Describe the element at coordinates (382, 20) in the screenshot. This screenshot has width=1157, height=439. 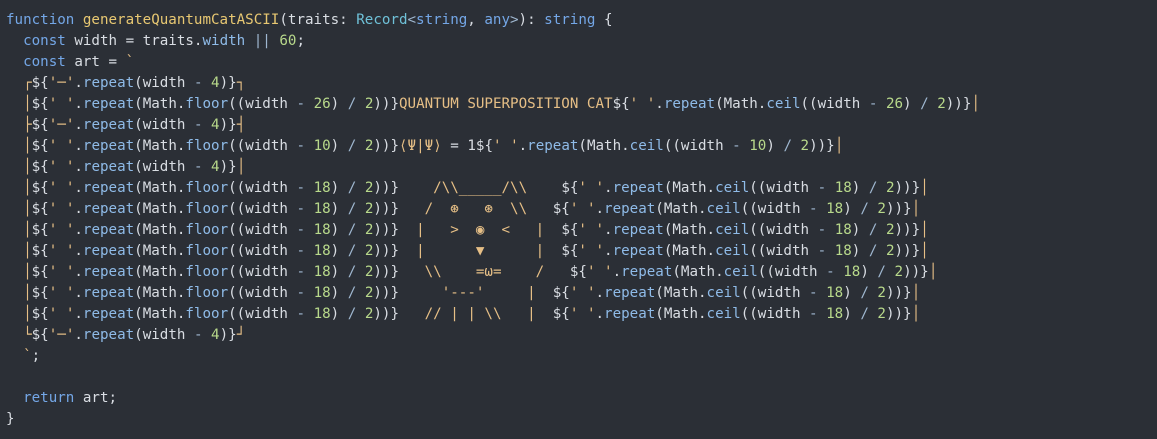
I see `code-token: Record` at that location.